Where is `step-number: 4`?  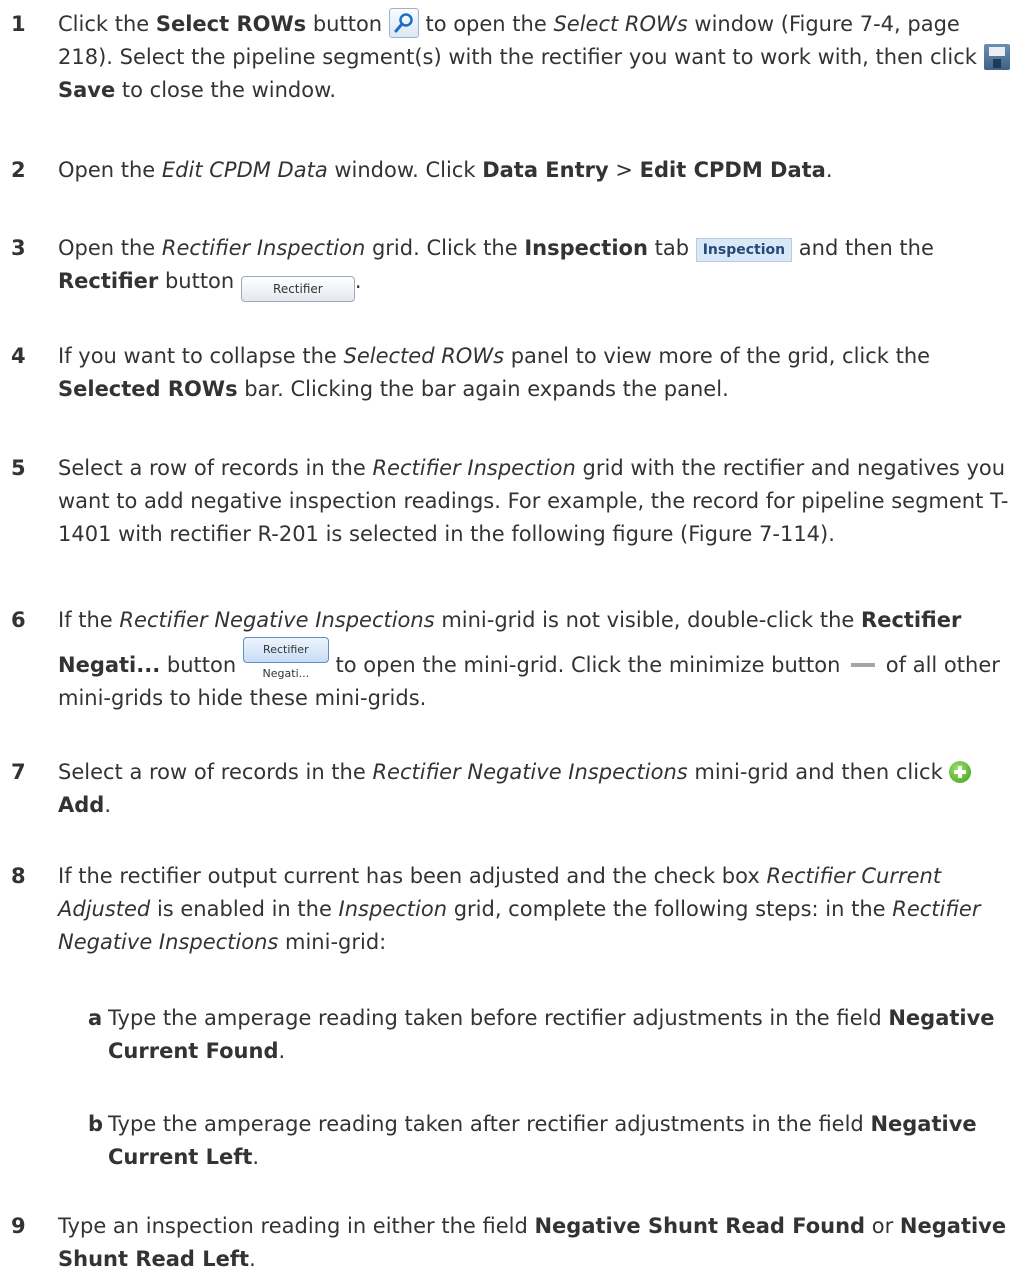 step-number: 4 is located at coordinates (18, 356).